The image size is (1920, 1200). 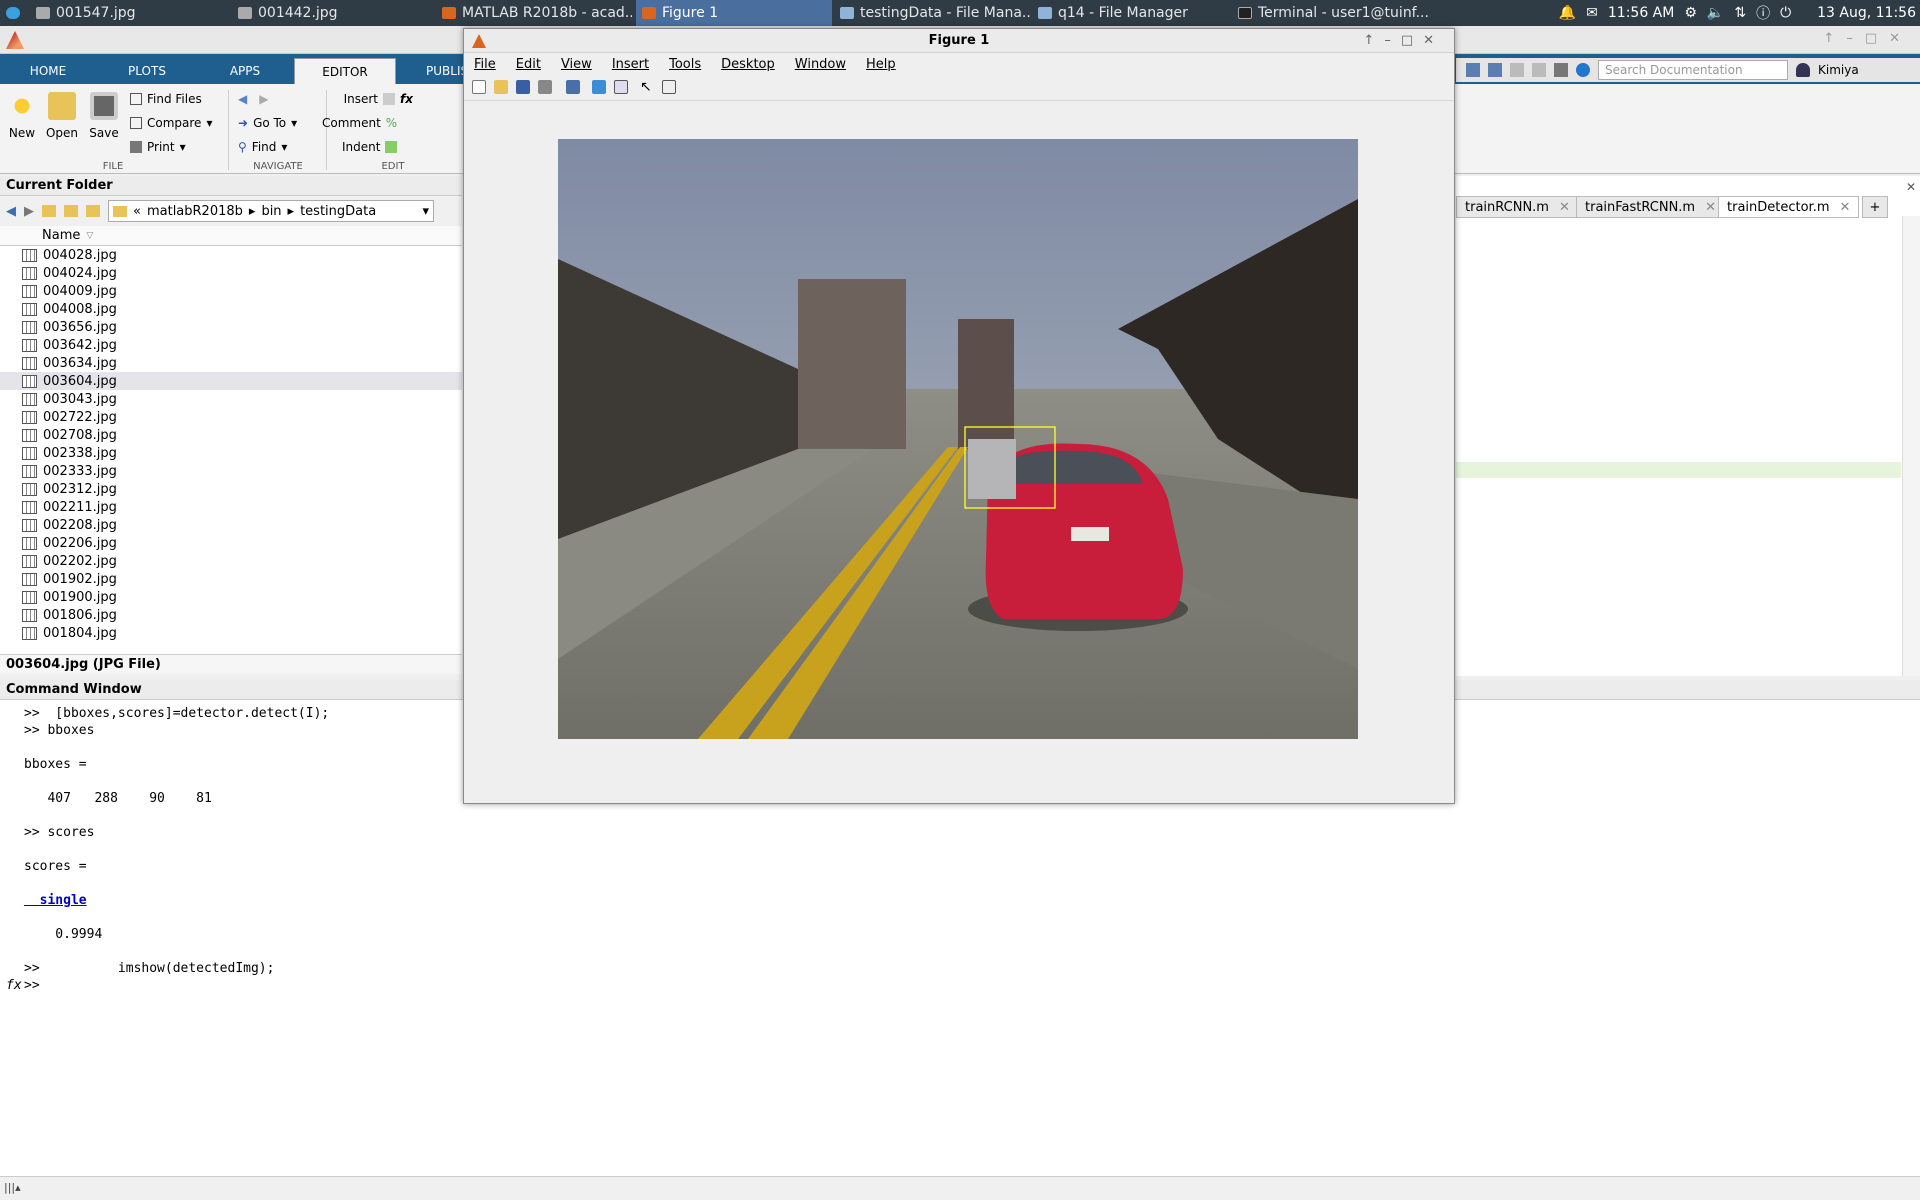 I want to click on tab-editor: EDITOR, so click(x=345, y=71).